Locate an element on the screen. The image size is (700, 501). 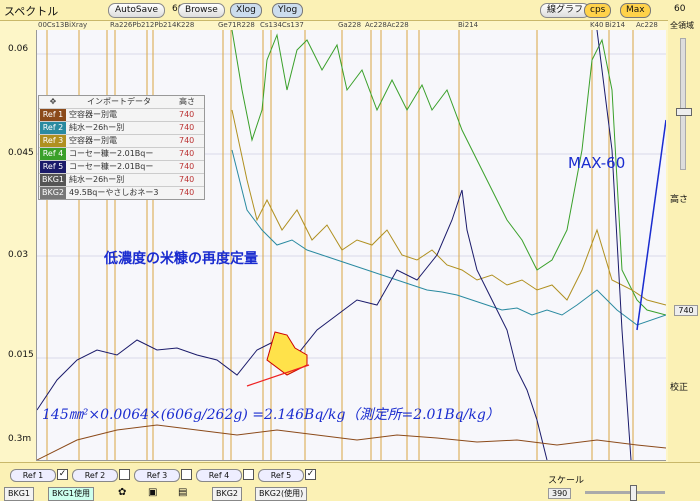
height-slider-track is located at coordinates (683, 104).